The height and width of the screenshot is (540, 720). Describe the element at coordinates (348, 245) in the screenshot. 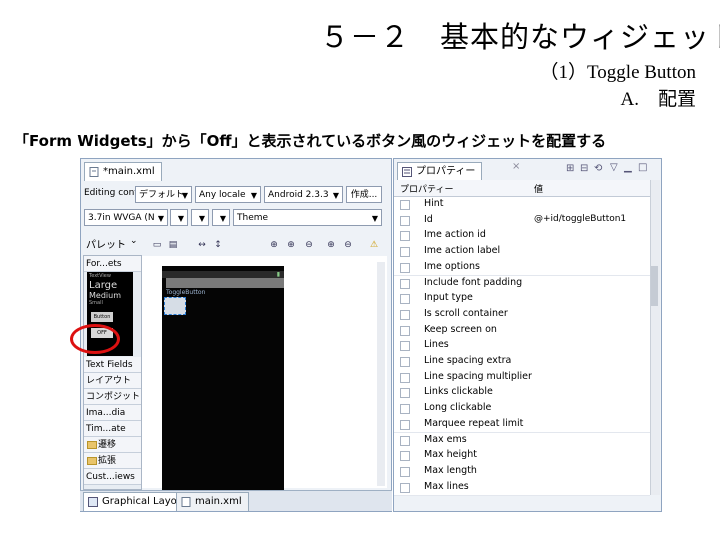

I see `zoom-out-icon: ⊖` at that location.